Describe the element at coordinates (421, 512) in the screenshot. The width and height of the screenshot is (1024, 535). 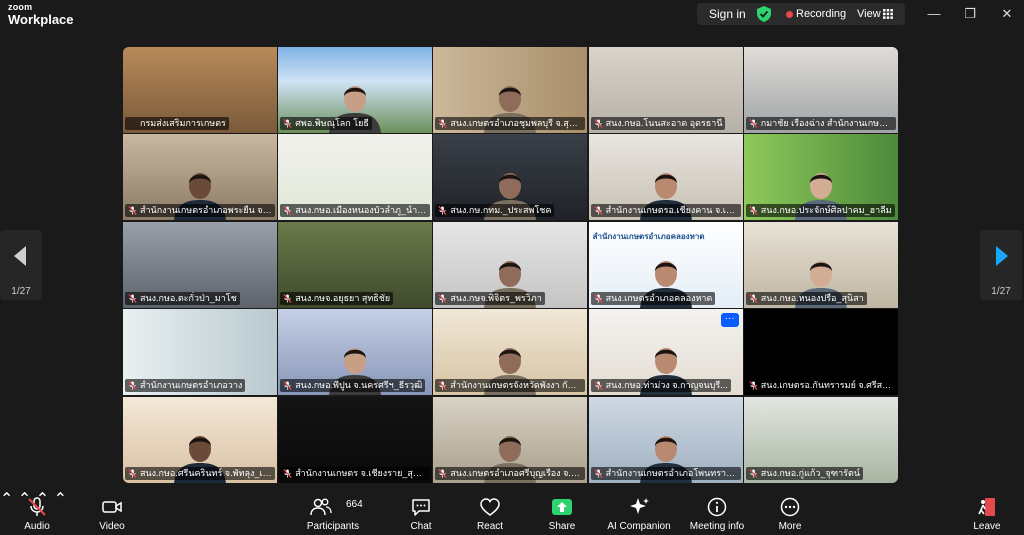
I see `chat-button: Chat` at that location.